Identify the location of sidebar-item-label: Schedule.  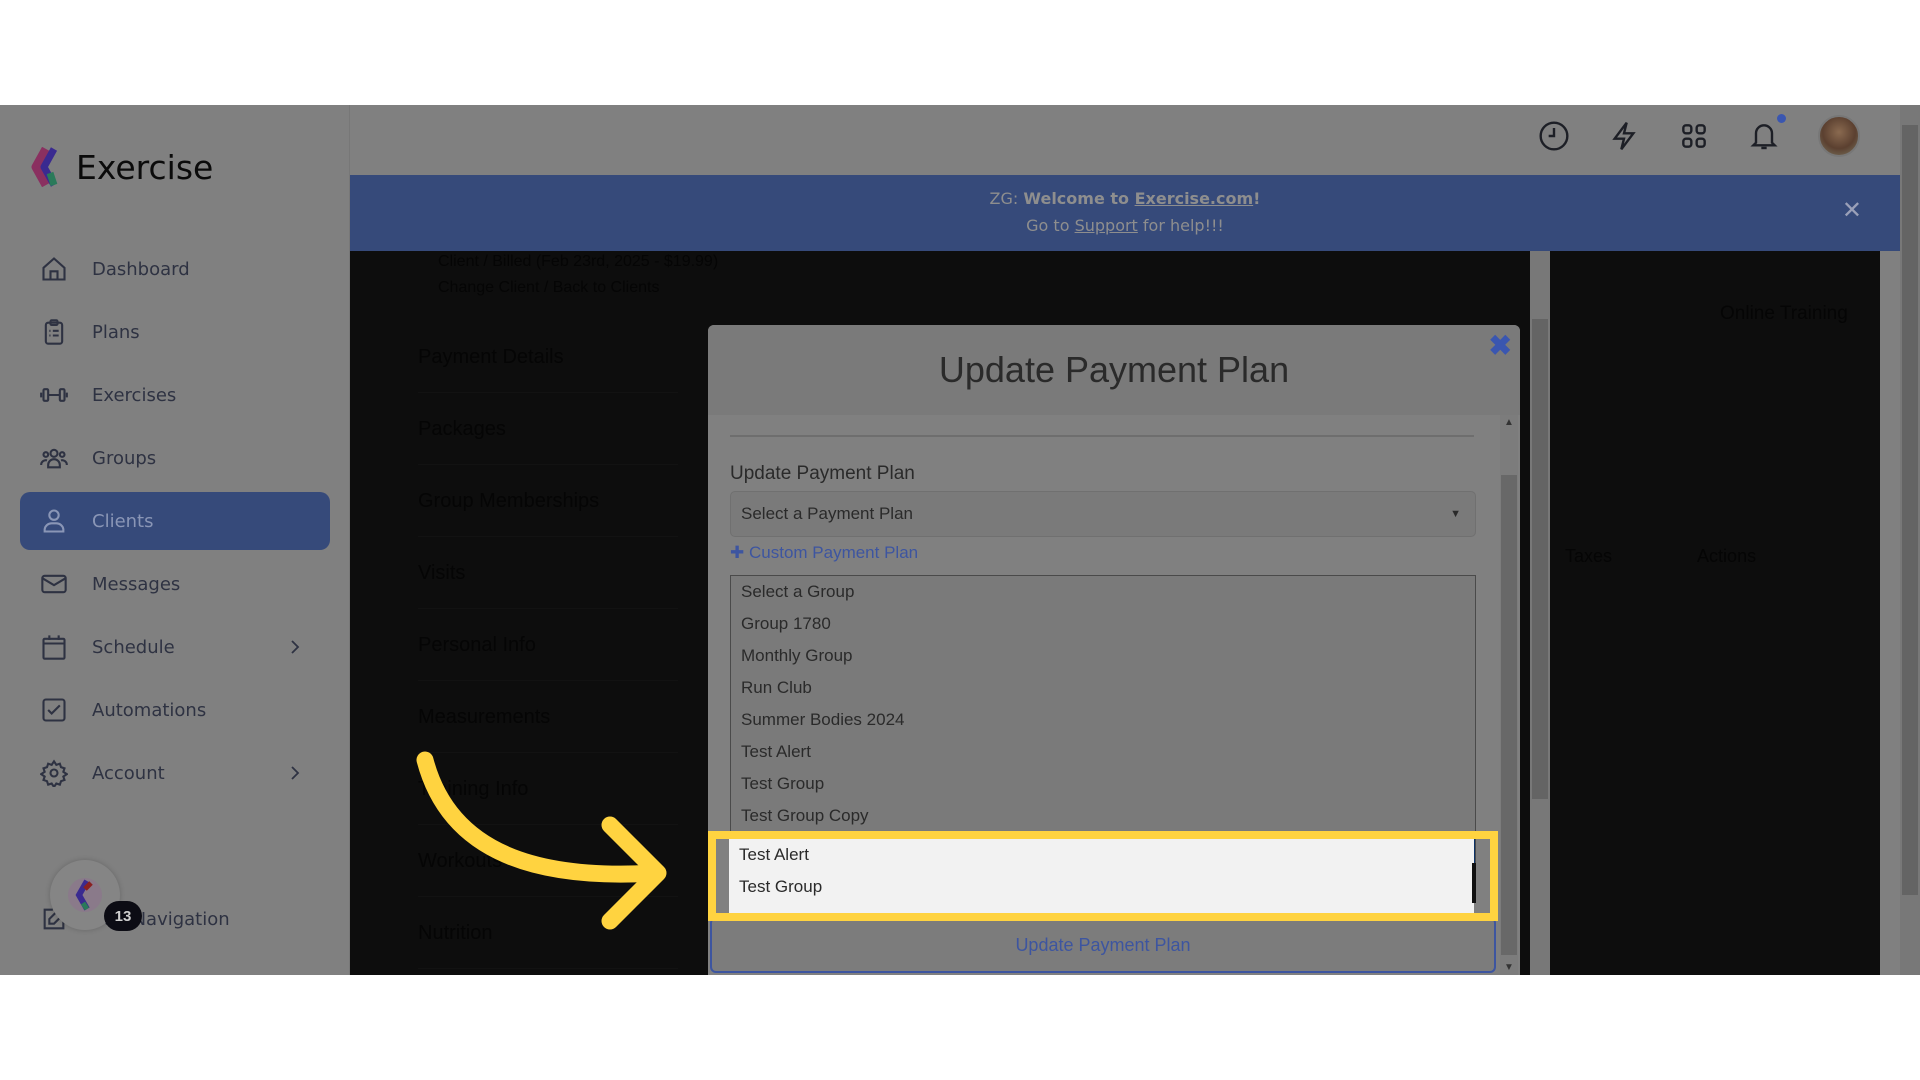
(133, 647).